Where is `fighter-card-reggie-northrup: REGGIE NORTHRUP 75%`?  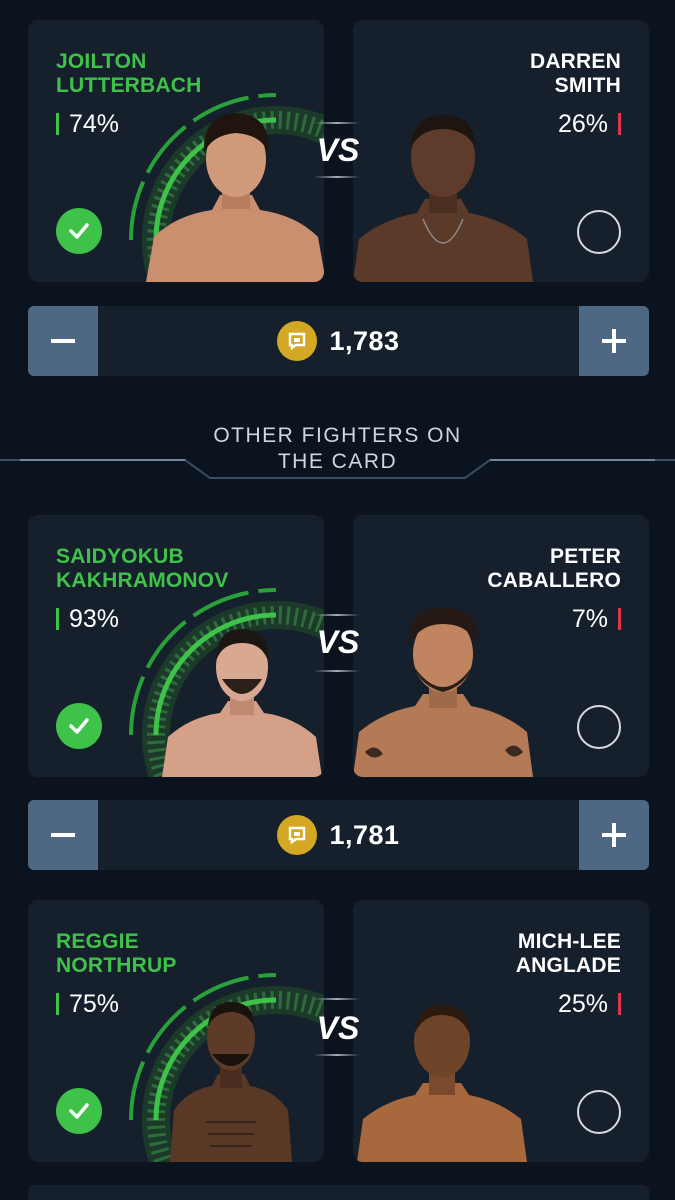
fighter-card-reggie-northrup: REGGIE NORTHRUP 75% is located at coordinates (176, 1031).